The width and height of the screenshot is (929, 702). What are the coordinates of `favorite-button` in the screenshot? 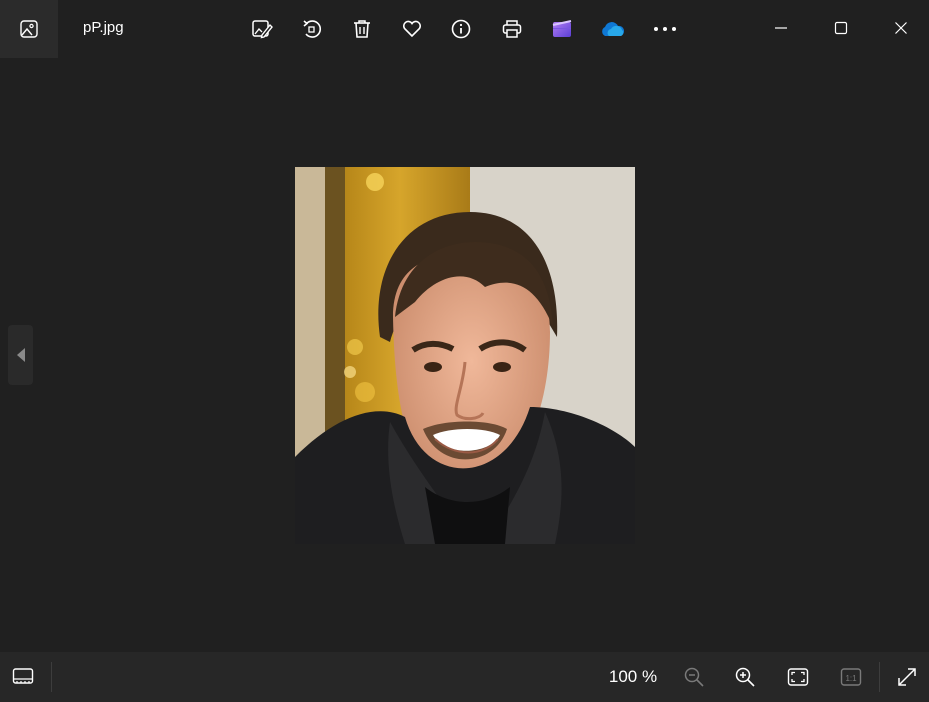 It's located at (412, 29).